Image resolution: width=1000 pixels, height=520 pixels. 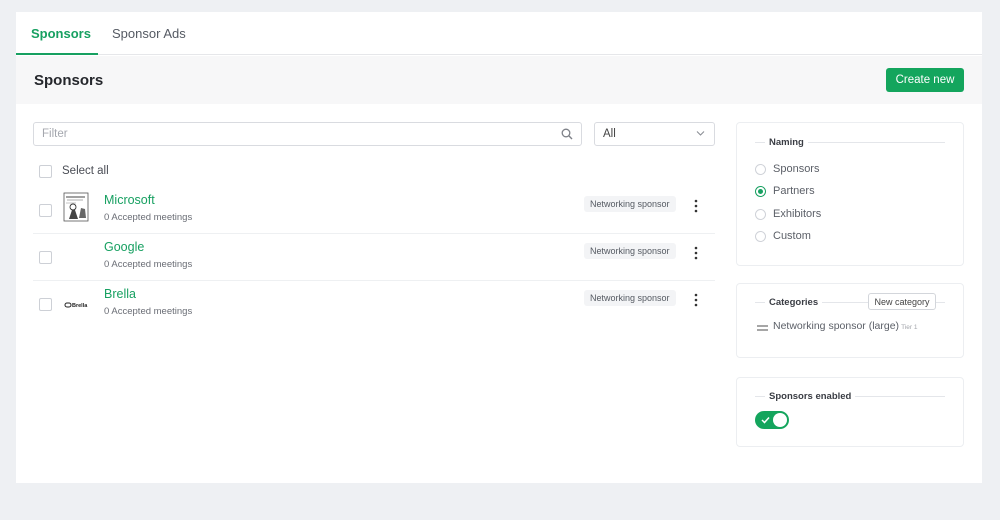 What do you see at coordinates (69, 80) in the screenshot?
I see `page-title: Sponsors` at bounding box center [69, 80].